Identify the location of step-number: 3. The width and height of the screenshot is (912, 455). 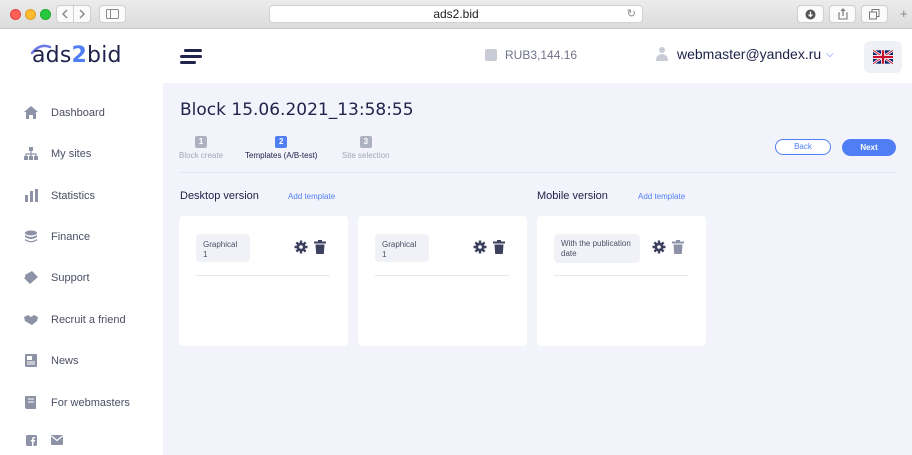
(365, 142).